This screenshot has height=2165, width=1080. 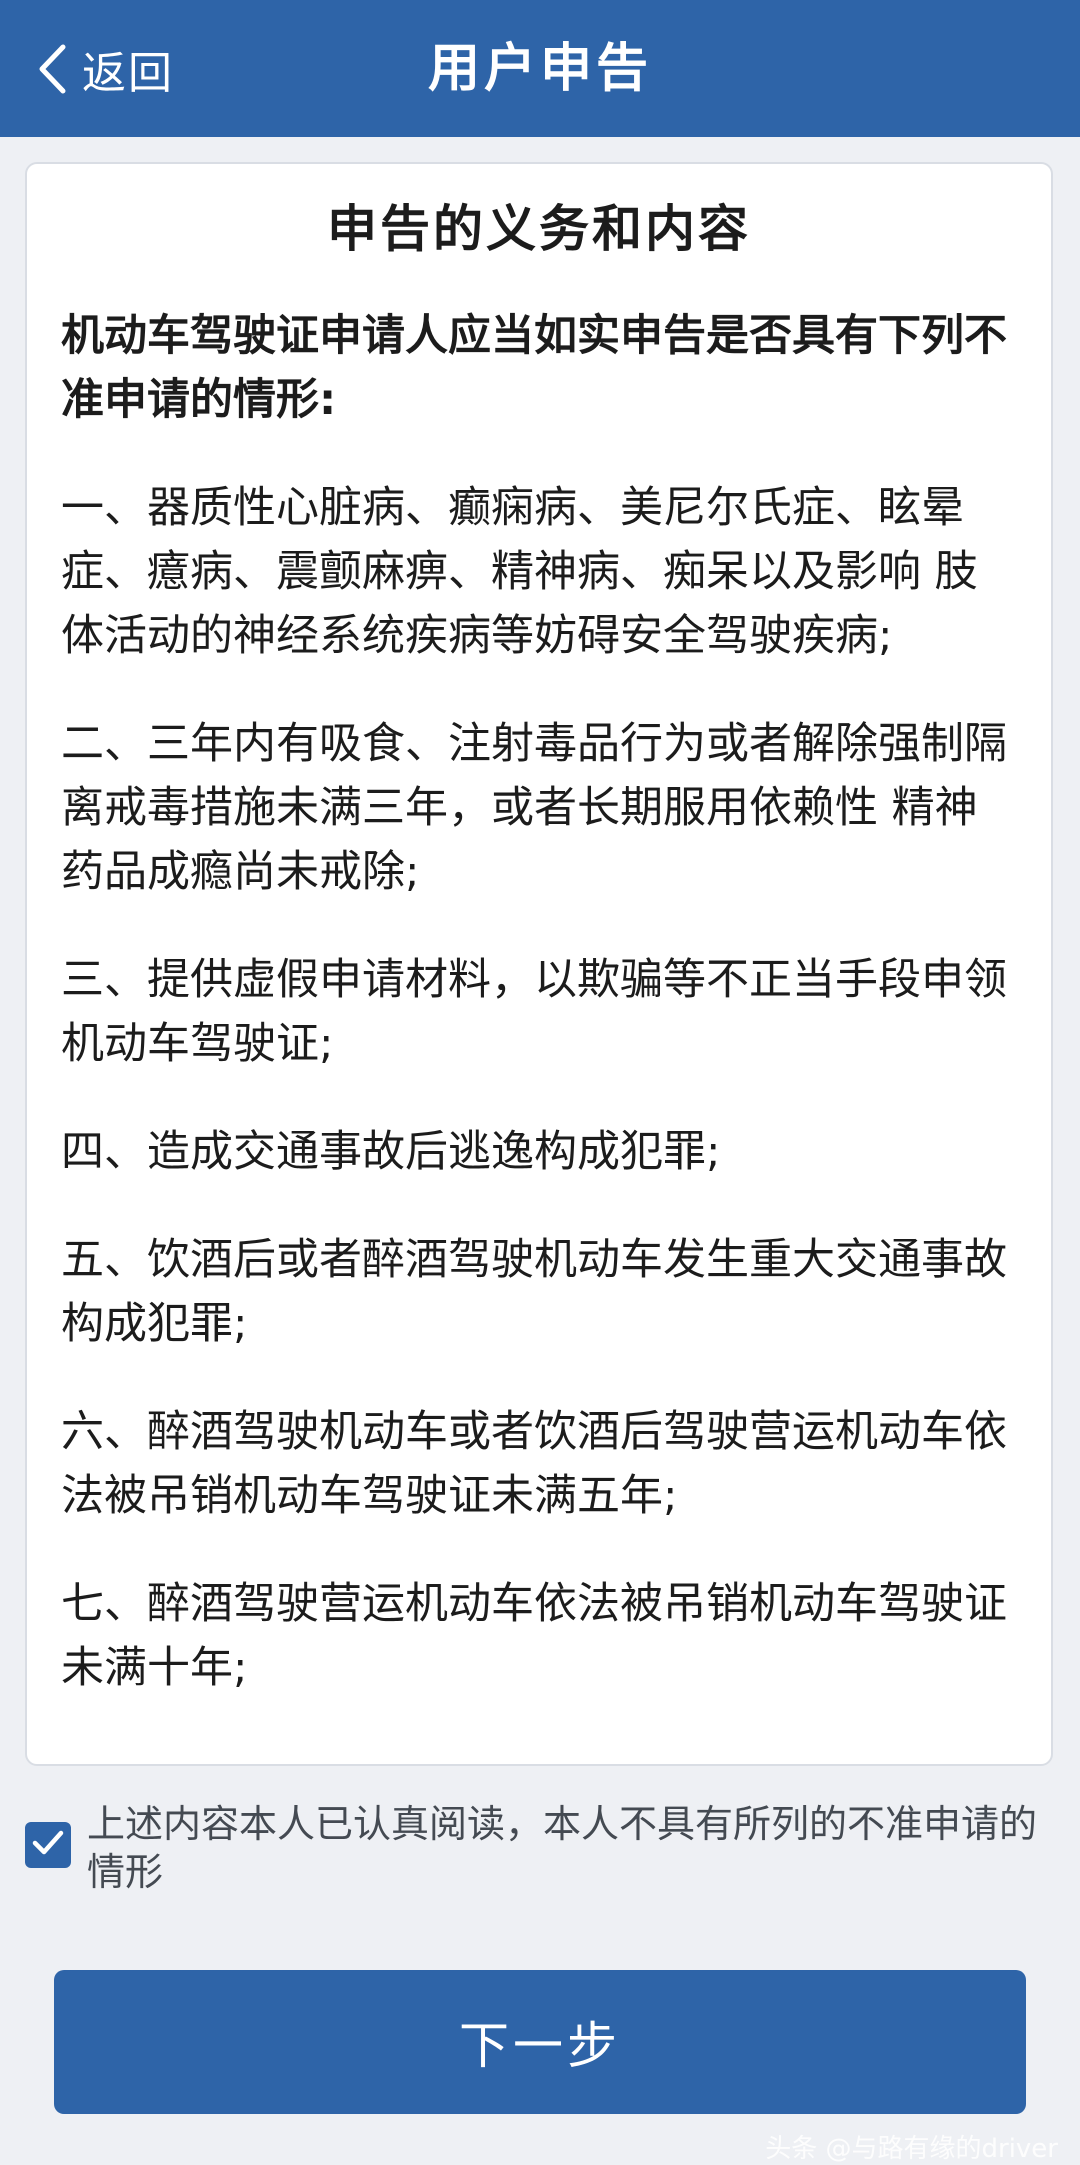 What do you see at coordinates (128, 73) in the screenshot?
I see `back-label: 返回` at bounding box center [128, 73].